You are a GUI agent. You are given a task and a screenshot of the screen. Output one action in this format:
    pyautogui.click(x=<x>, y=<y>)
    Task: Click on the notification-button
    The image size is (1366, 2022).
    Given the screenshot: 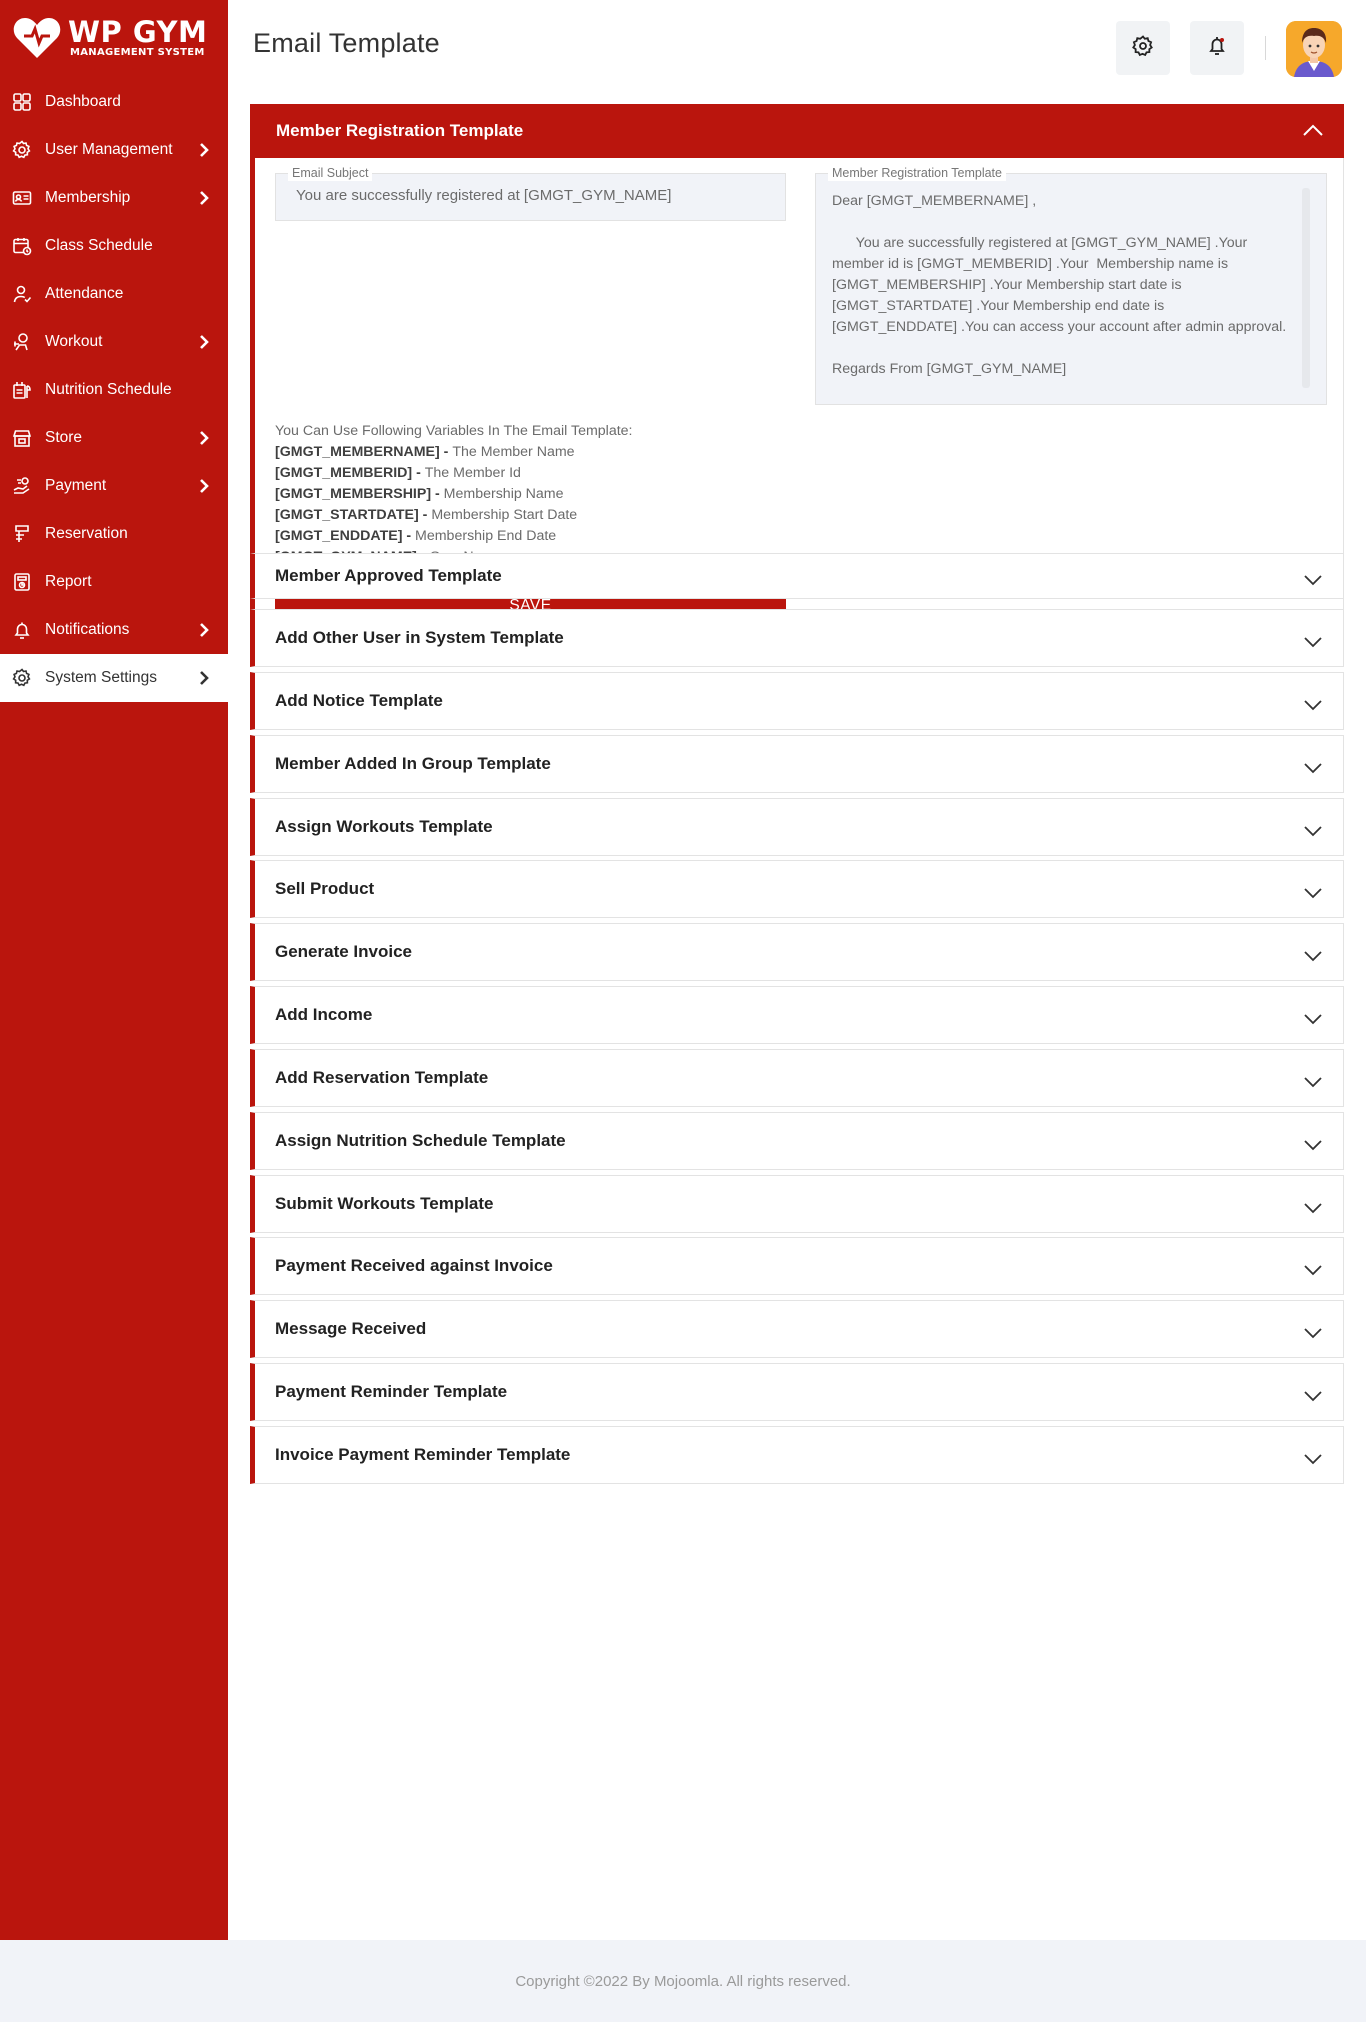 What is the action you would take?
    pyautogui.click(x=1217, y=48)
    